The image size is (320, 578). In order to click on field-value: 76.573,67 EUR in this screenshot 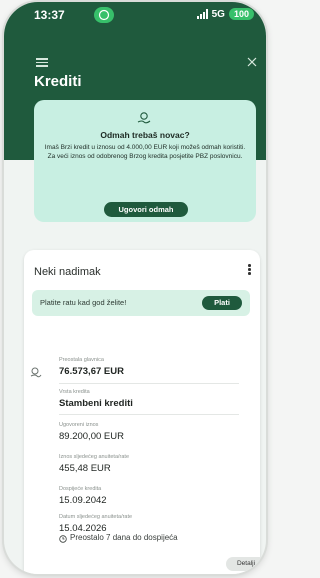, I will do `click(91, 371)`.